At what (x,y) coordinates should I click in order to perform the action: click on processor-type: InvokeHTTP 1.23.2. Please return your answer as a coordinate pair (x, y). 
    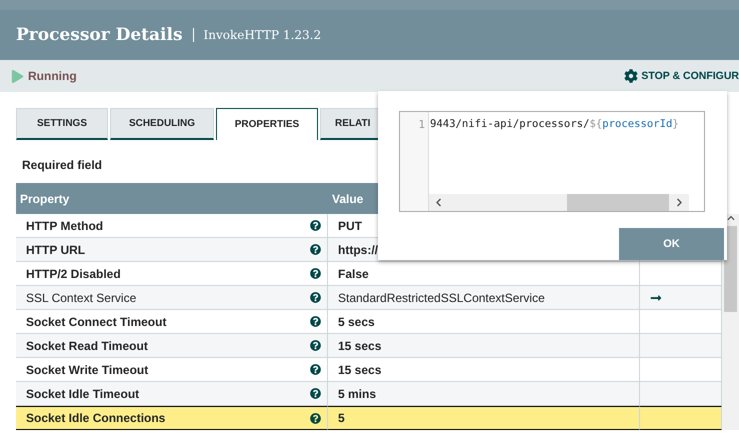
    Looking at the image, I should click on (263, 35).